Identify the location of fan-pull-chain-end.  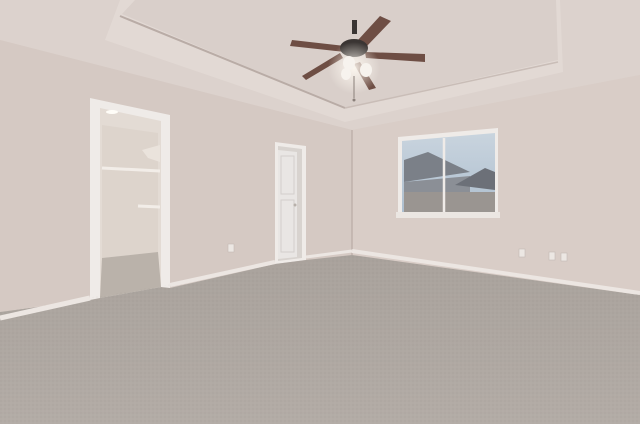
(354, 100).